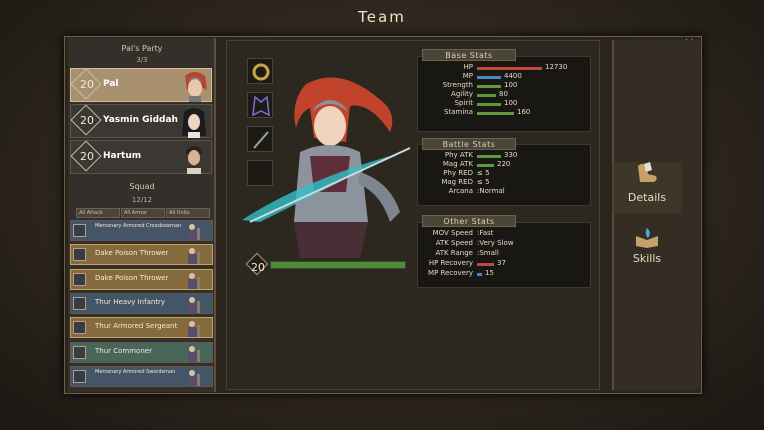 The height and width of the screenshot is (430, 764). I want to click on member-name: Hartum, so click(122, 156).